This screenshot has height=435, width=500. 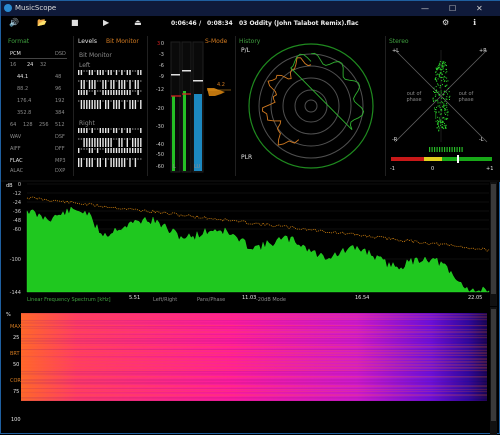 I want to click on mode-pans-phase: Pans/Phase, so click(x=211, y=300).